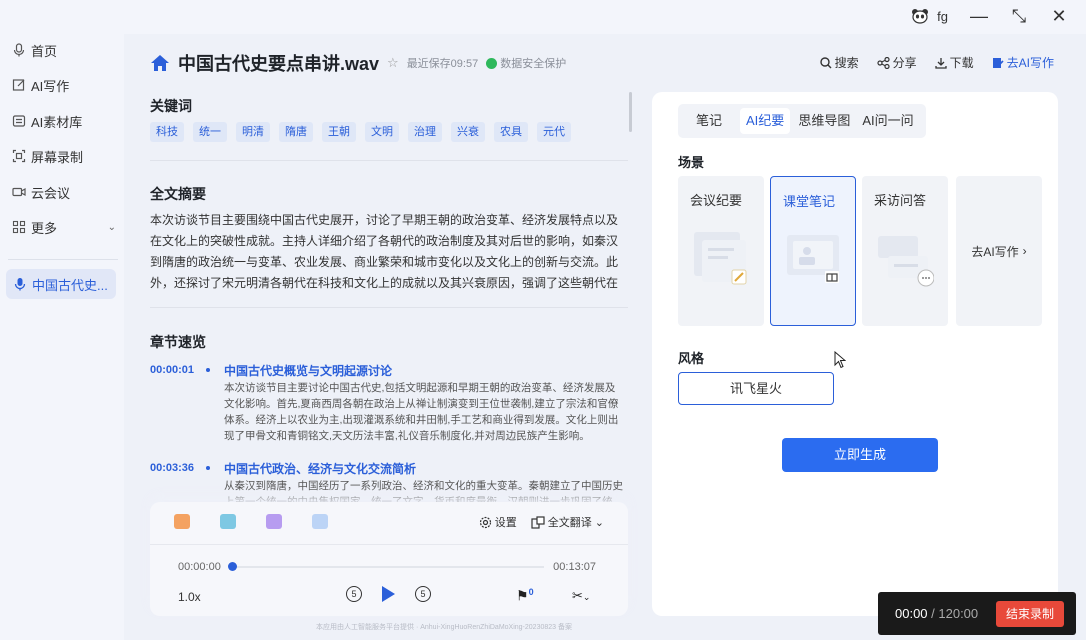  What do you see at coordinates (709, 121) in the screenshot?
I see `tab-notes: 笔记` at bounding box center [709, 121].